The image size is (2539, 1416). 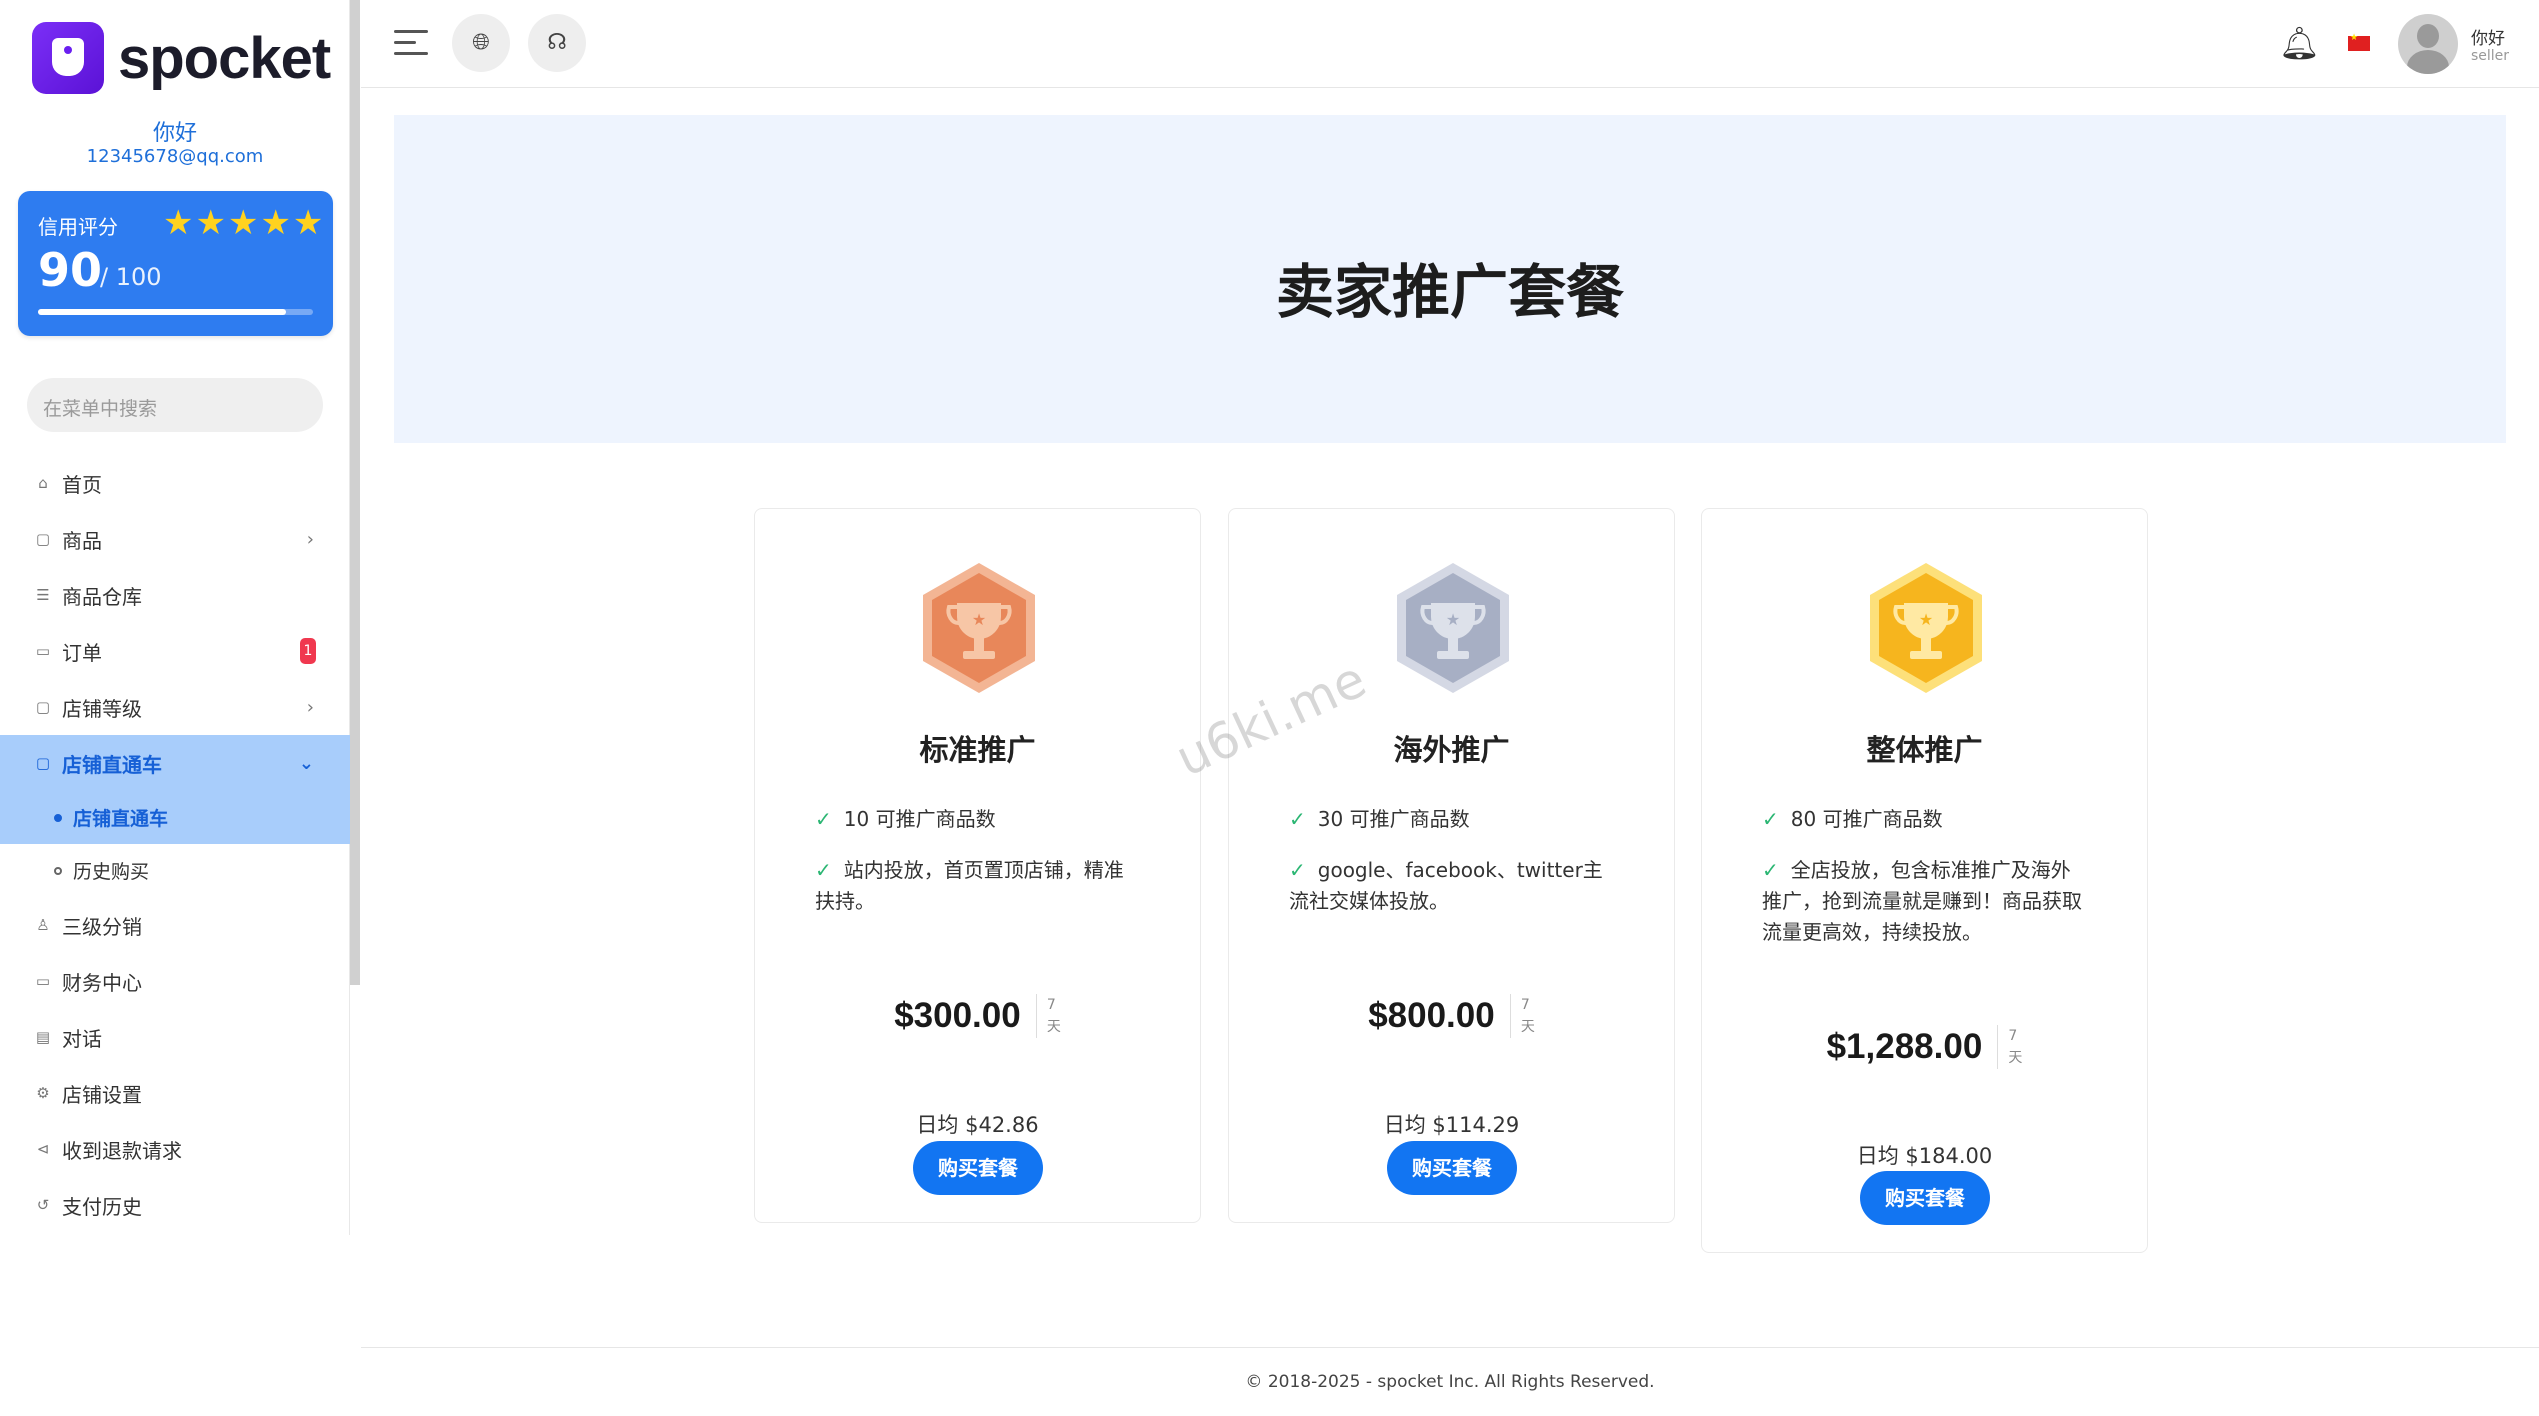 I want to click on level-icon: ▢, so click(x=43, y=707).